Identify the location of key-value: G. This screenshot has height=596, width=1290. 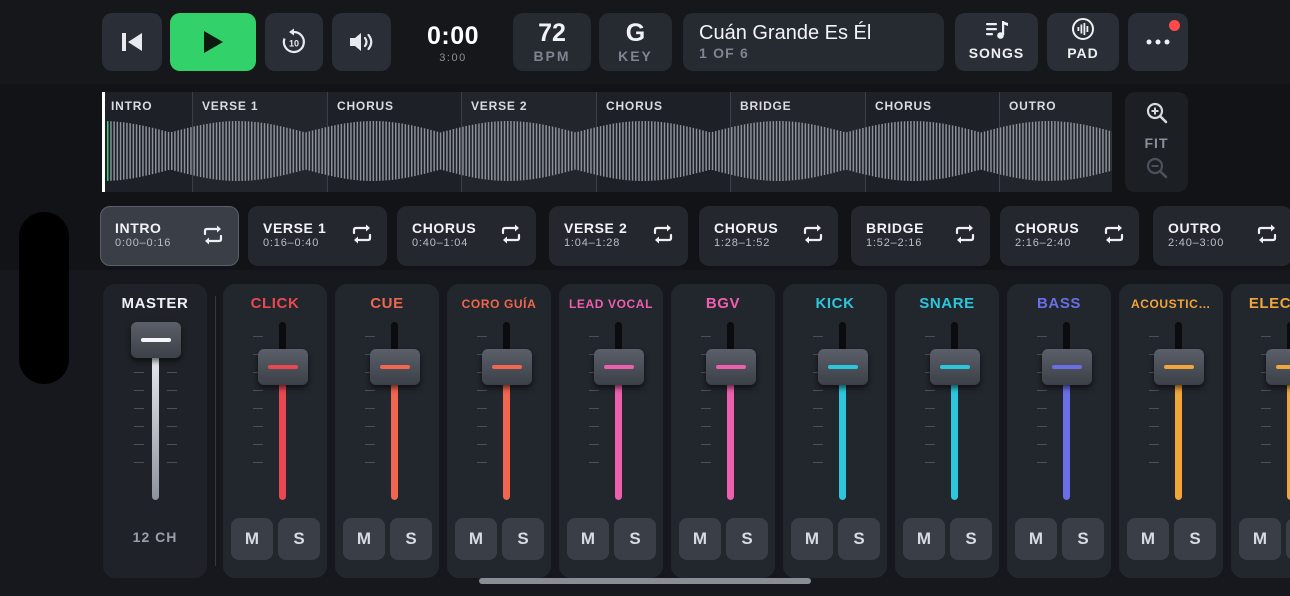
(635, 33).